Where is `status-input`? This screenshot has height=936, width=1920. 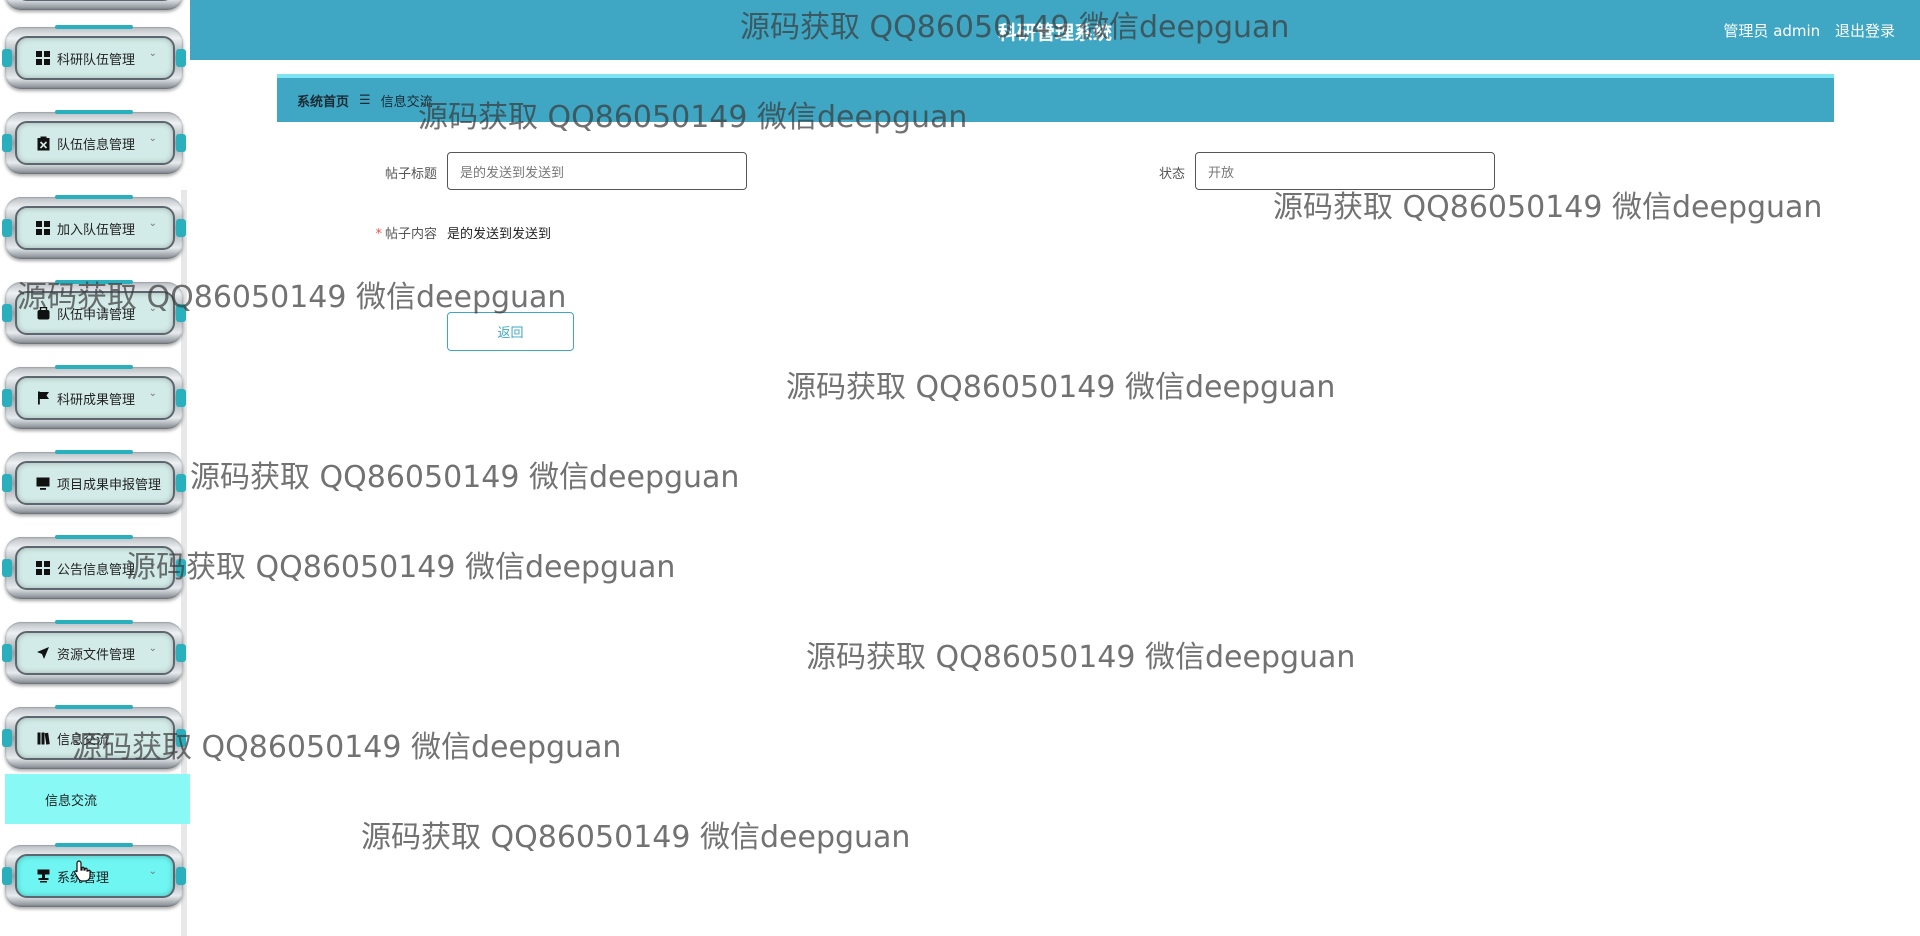
status-input is located at coordinates (1345, 171).